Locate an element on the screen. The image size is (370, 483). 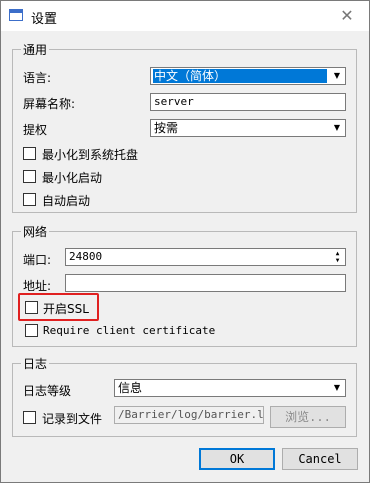
language-value: 中文（简体） is located at coordinates (240, 76).